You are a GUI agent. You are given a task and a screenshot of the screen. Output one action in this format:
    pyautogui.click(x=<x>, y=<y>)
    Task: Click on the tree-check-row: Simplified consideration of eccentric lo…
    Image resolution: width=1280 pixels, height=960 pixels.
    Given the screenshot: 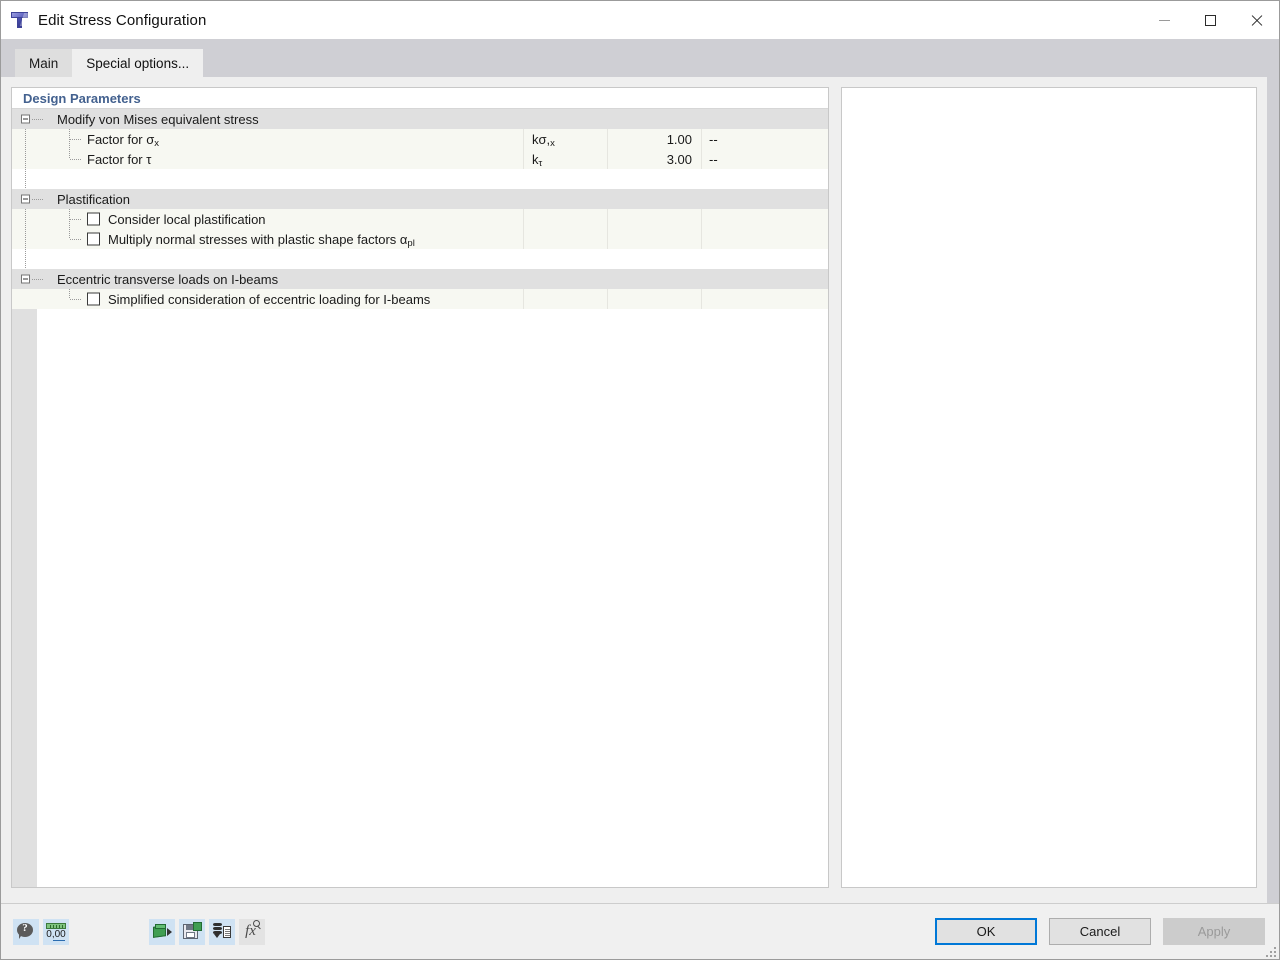 What is the action you would take?
    pyautogui.click(x=420, y=299)
    